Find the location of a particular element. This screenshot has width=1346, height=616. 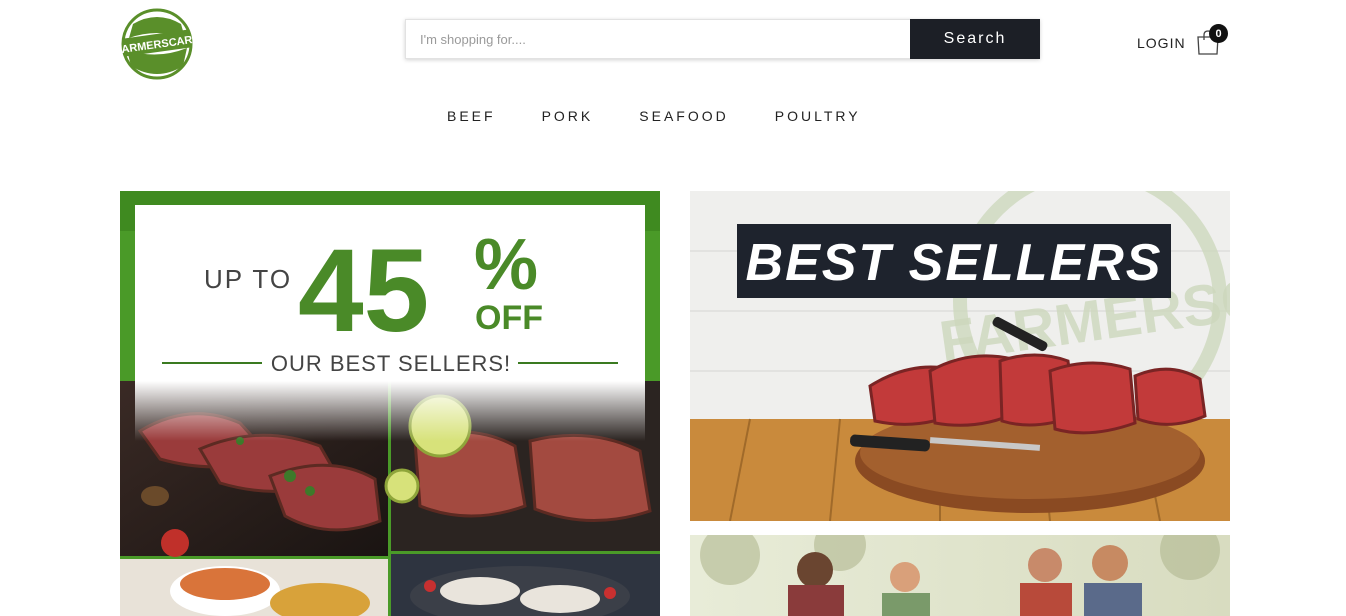

nav-item-beef: BEEF is located at coordinates (471, 116).